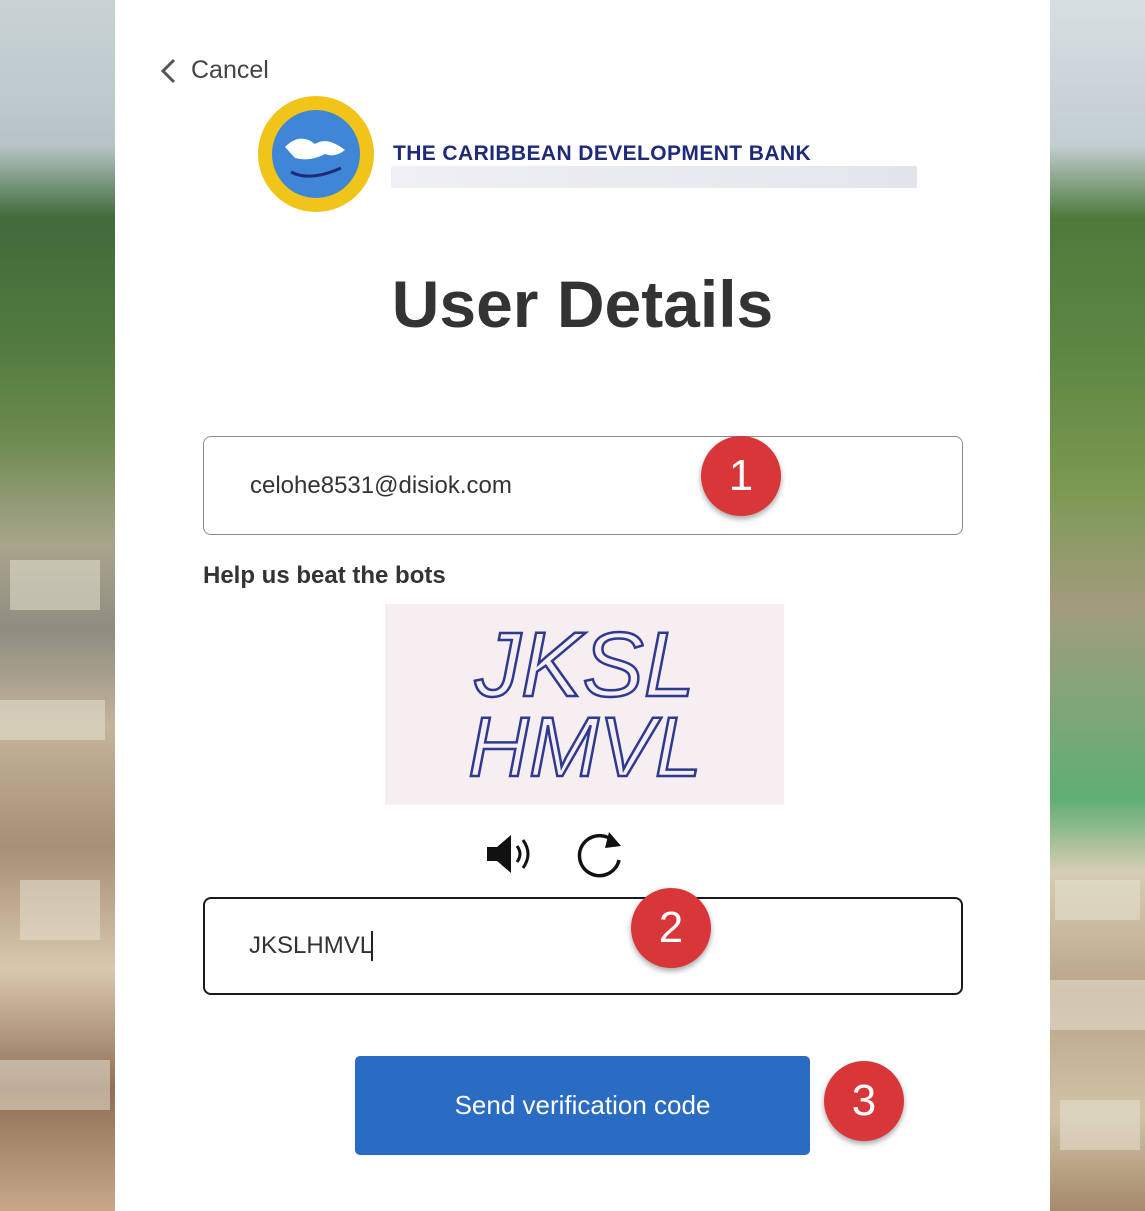 The height and width of the screenshot is (1211, 1145). What do you see at coordinates (372, 946) in the screenshot?
I see `text-caret` at bounding box center [372, 946].